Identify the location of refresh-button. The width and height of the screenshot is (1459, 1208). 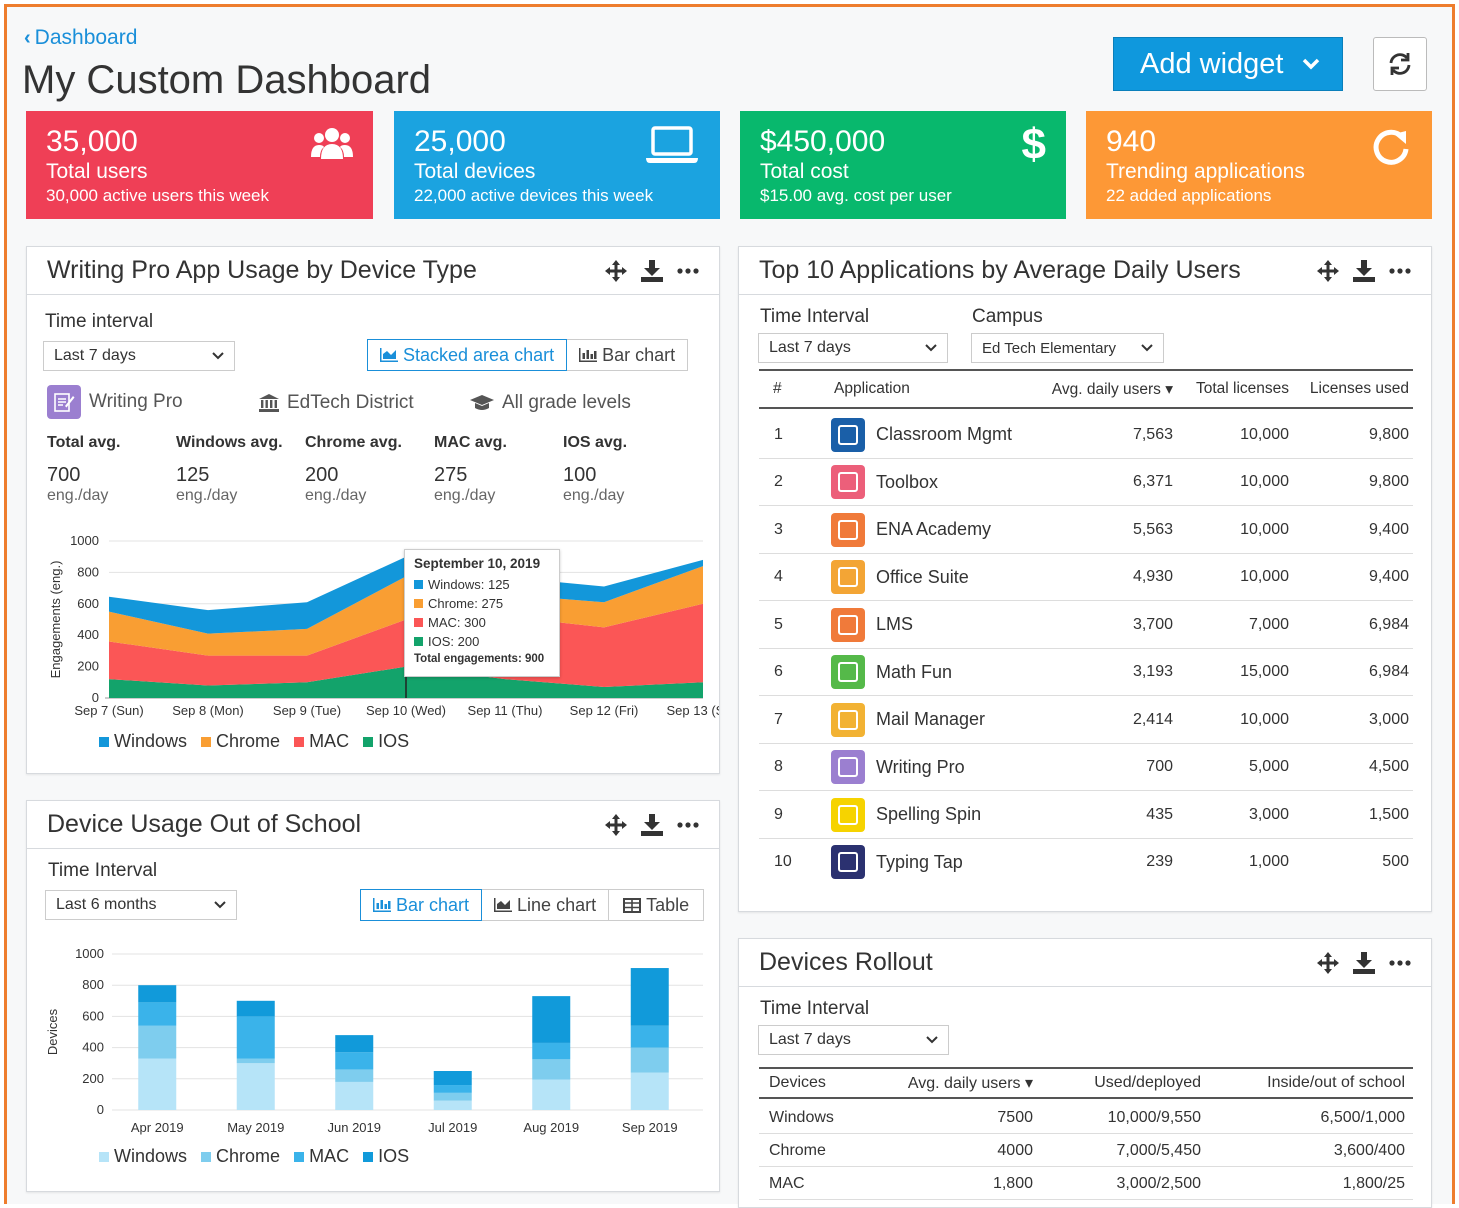
(1400, 64).